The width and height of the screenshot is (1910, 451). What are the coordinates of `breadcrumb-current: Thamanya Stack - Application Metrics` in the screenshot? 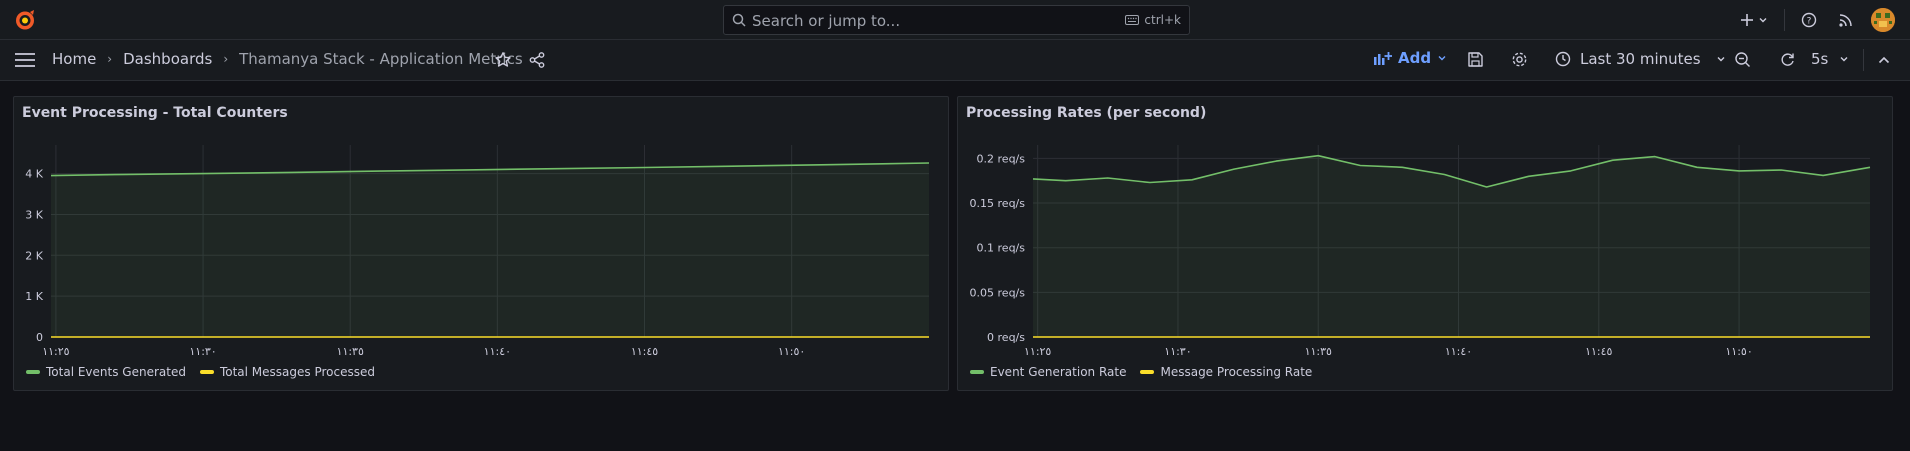 It's located at (381, 59).